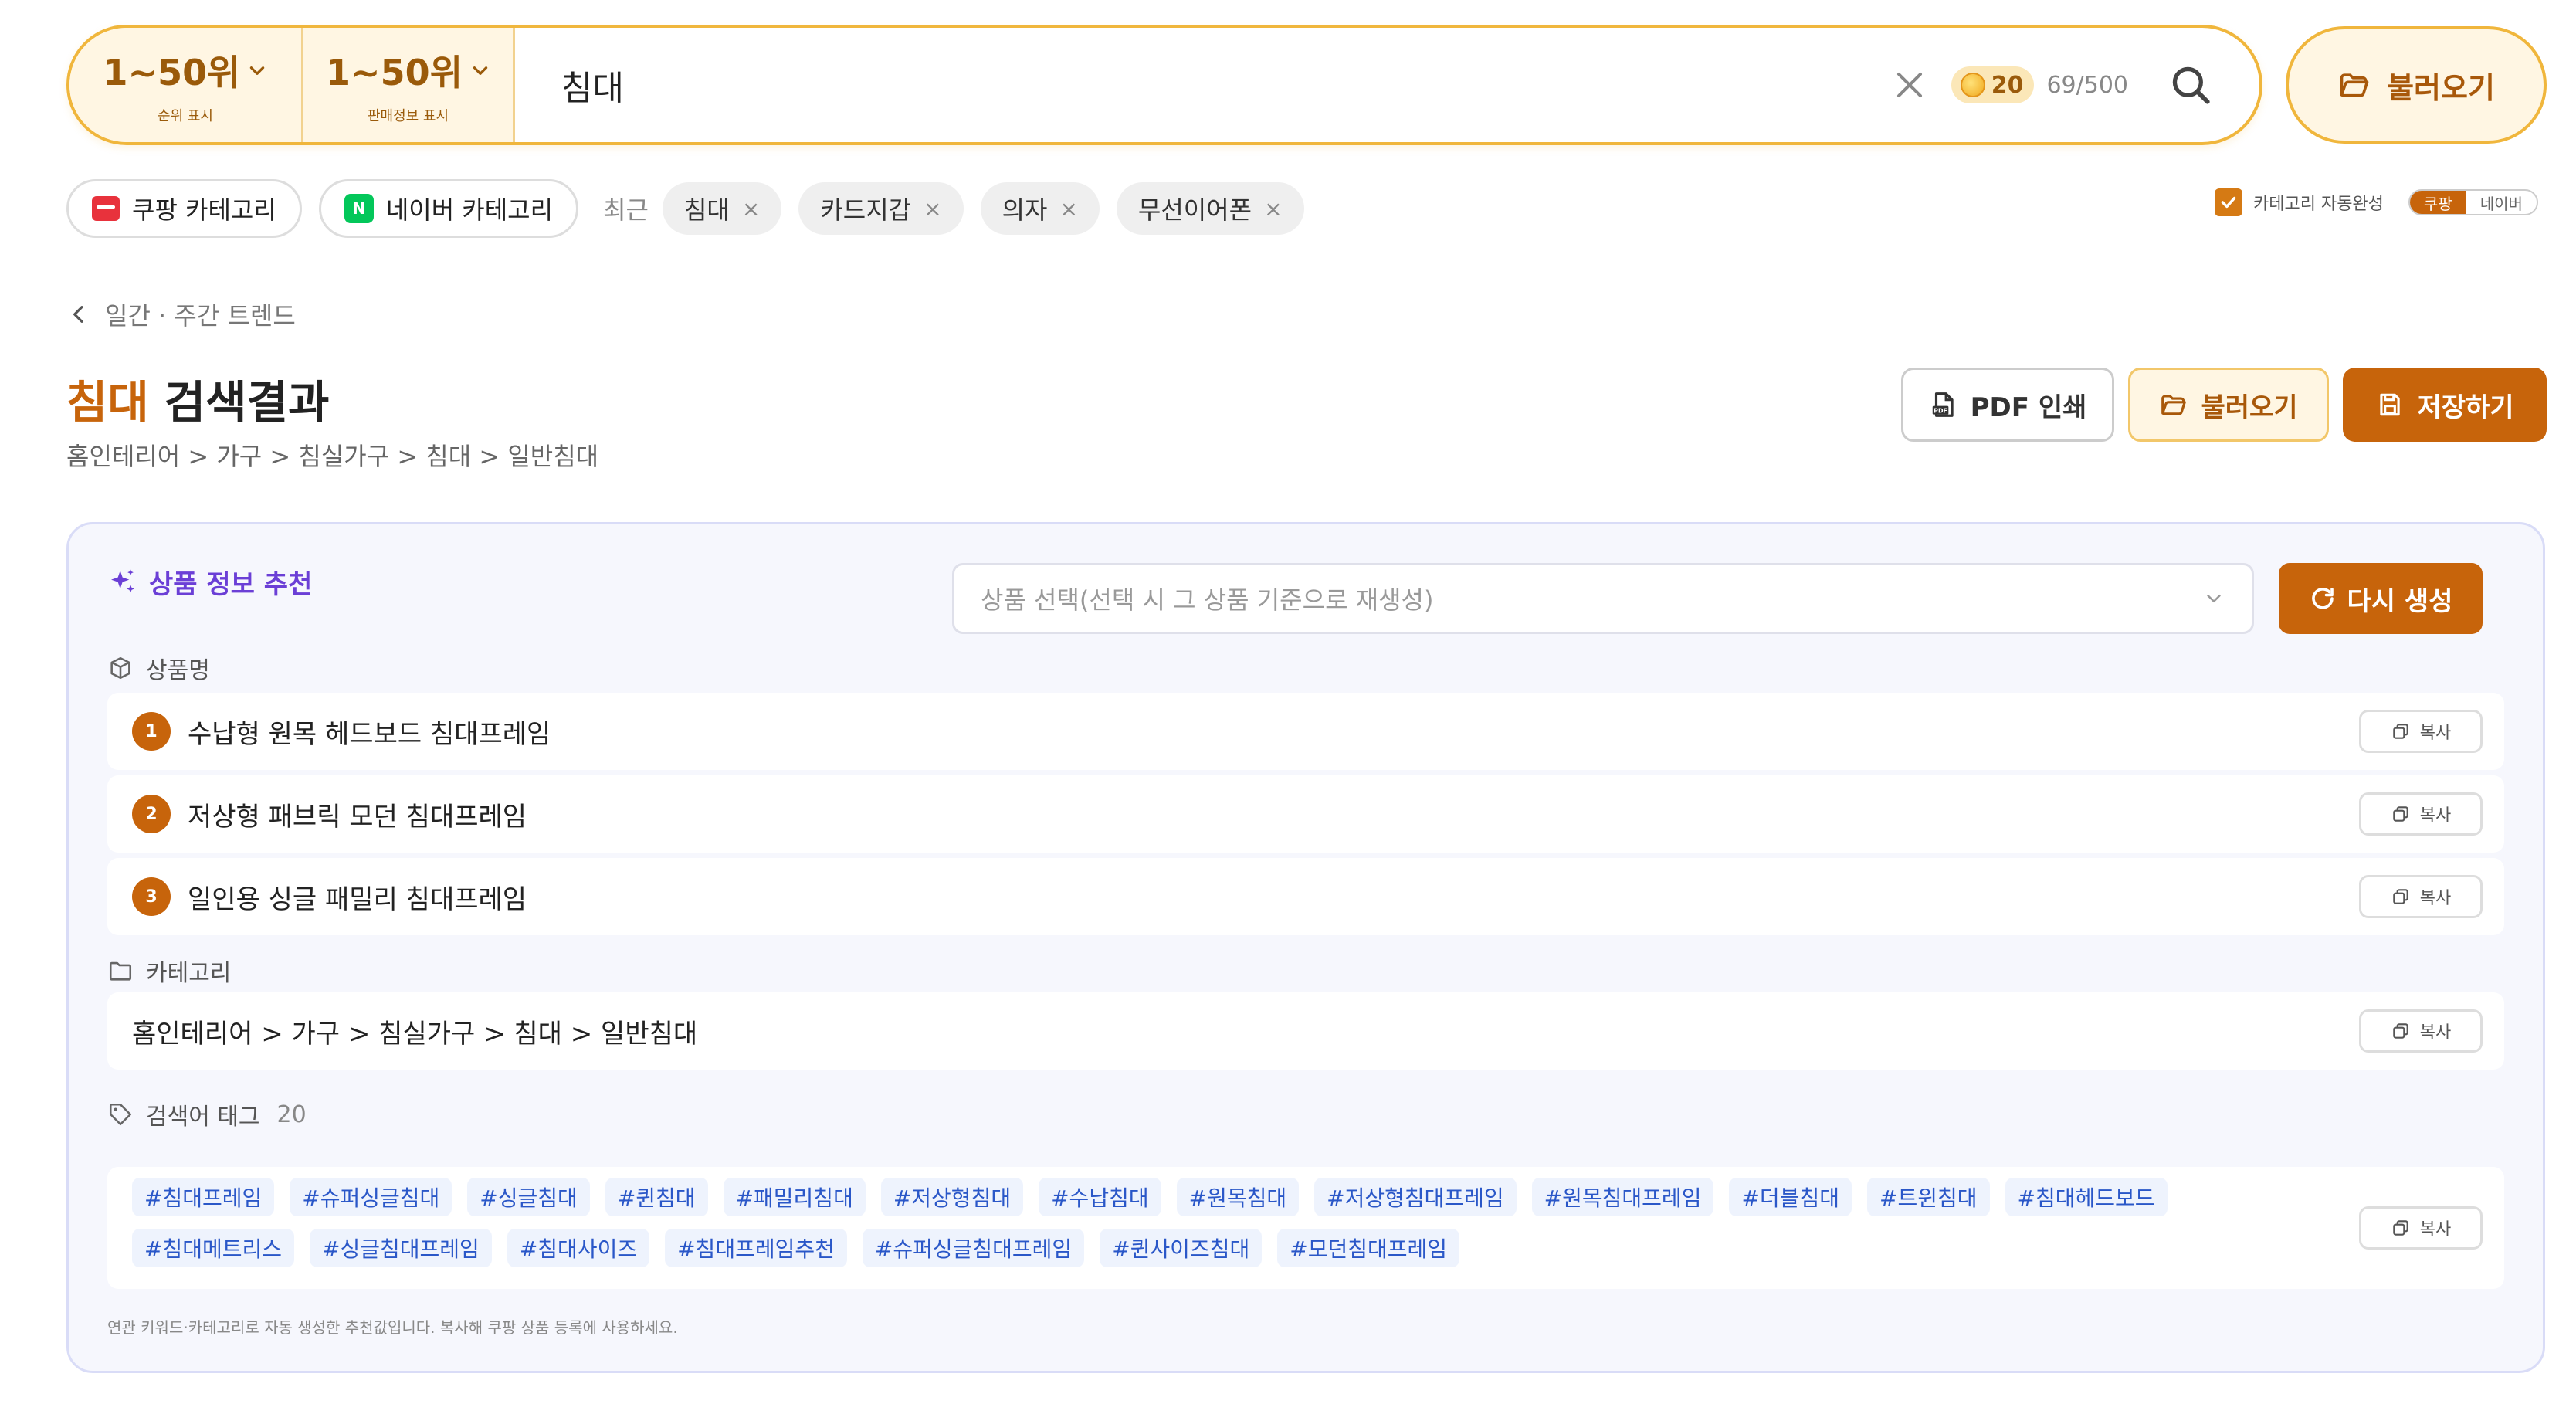 Image resolution: width=2576 pixels, height=1404 pixels. Describe the element at coordinates (656, 1197) in the screenshot. I see `search-tag: #퀸침대` at that location.